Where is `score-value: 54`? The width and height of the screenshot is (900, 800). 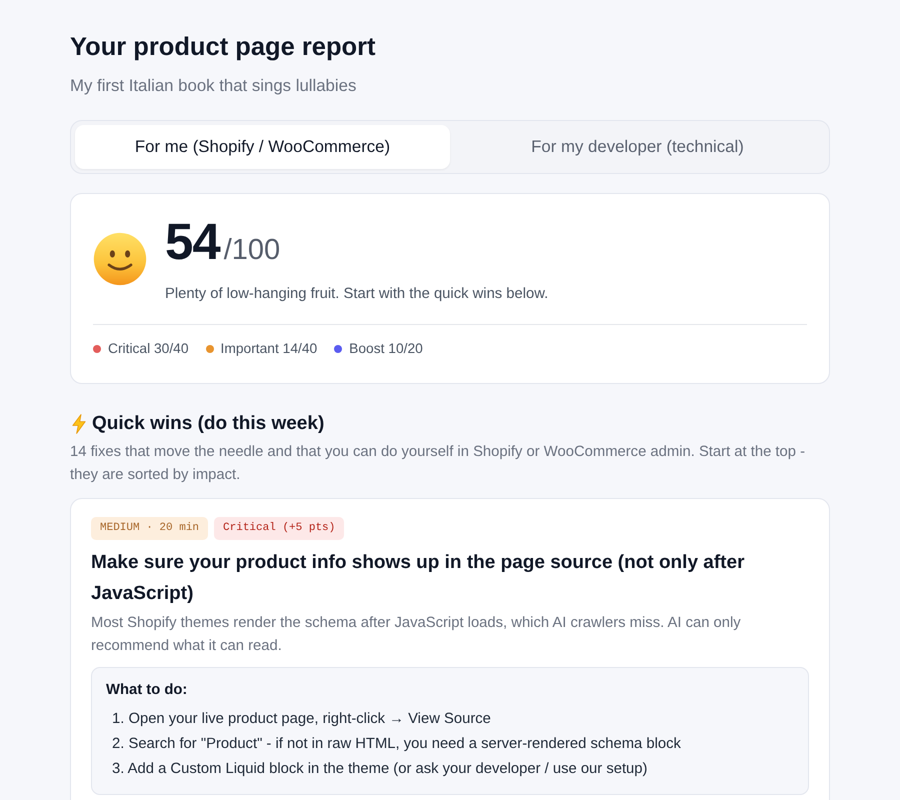
score-value: 54 is located at coordinates (192, 242).